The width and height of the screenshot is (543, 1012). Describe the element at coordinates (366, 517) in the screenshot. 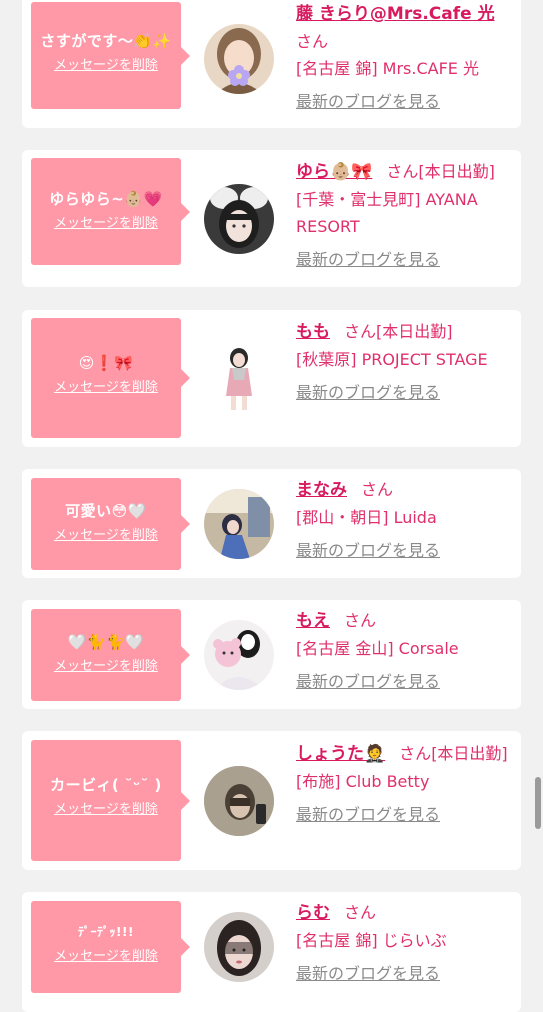

I see `shop-label: [郡山・朝日] Luida` at that location.